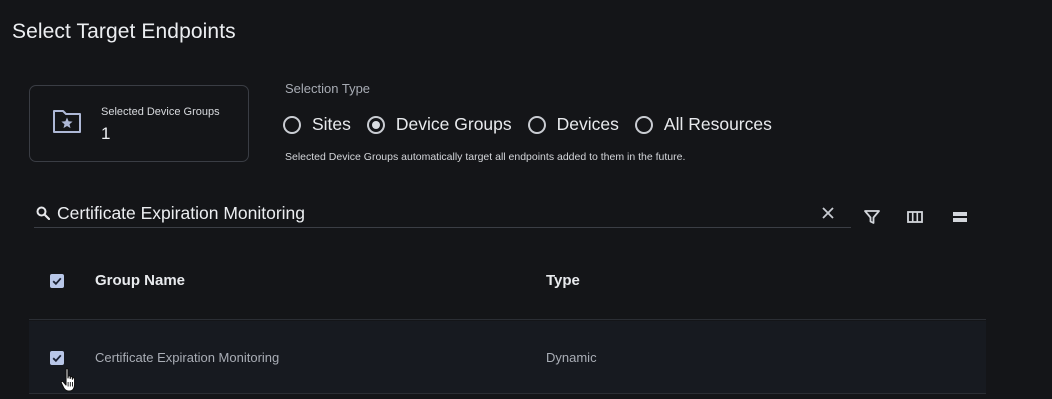  Describe the element at coordinates (960, 217) in the screenshot. I see `density-icon` at that location.